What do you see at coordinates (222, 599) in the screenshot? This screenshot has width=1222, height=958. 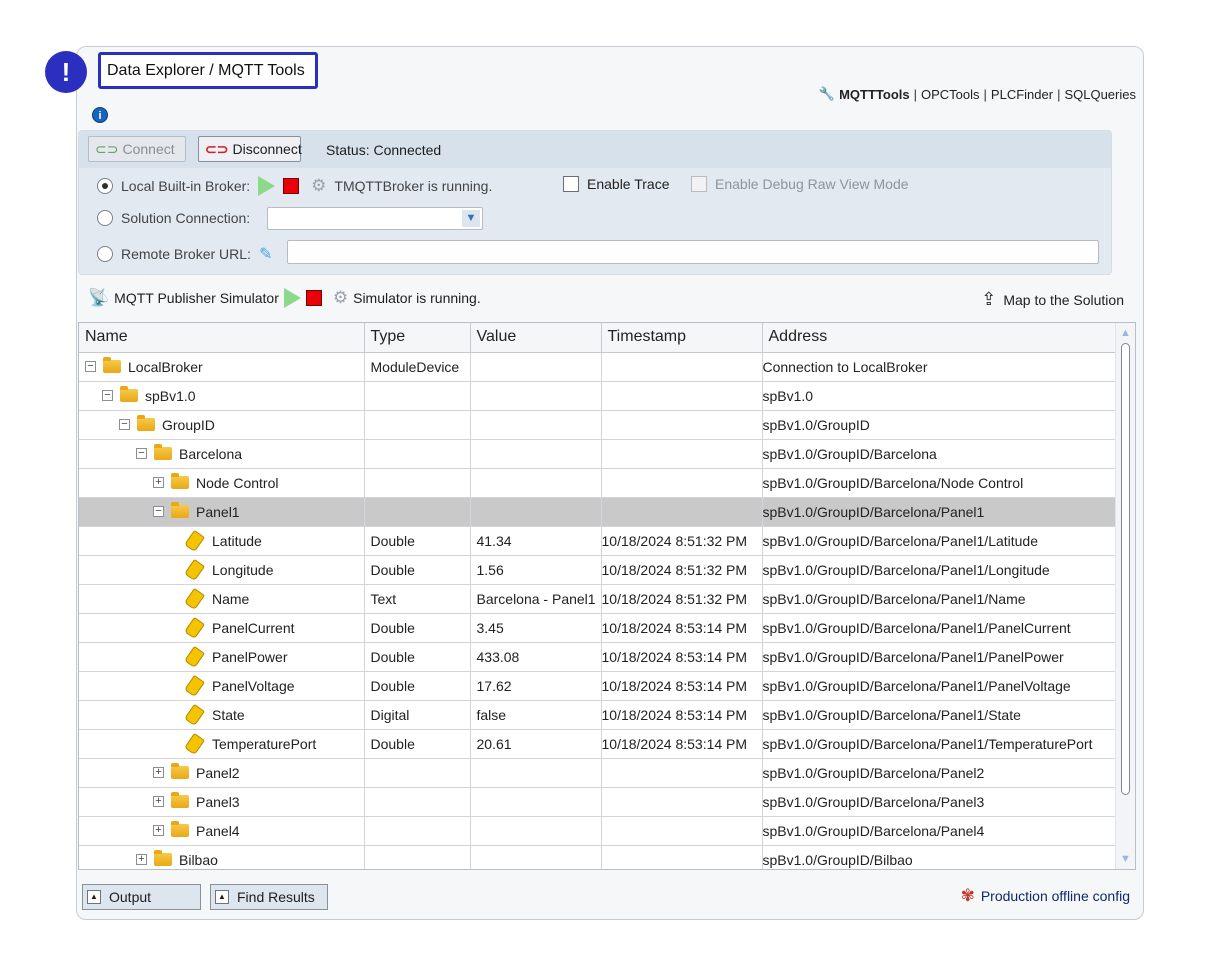 I see `cell-name: Name` at bounding box center [222, 599].